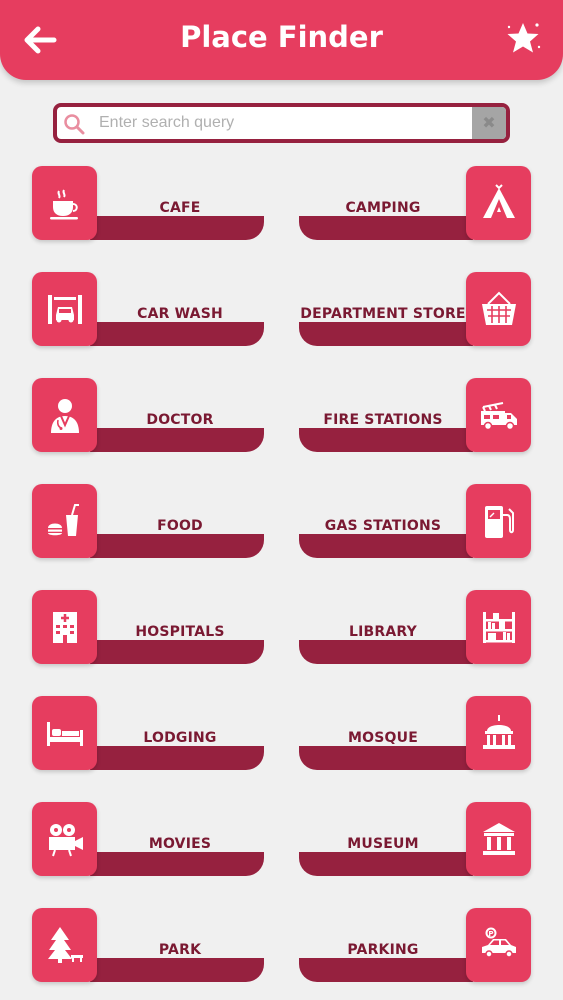 This screenshot has width=563, height=1000. I want to click on doctor-icon, so click(64, 416).